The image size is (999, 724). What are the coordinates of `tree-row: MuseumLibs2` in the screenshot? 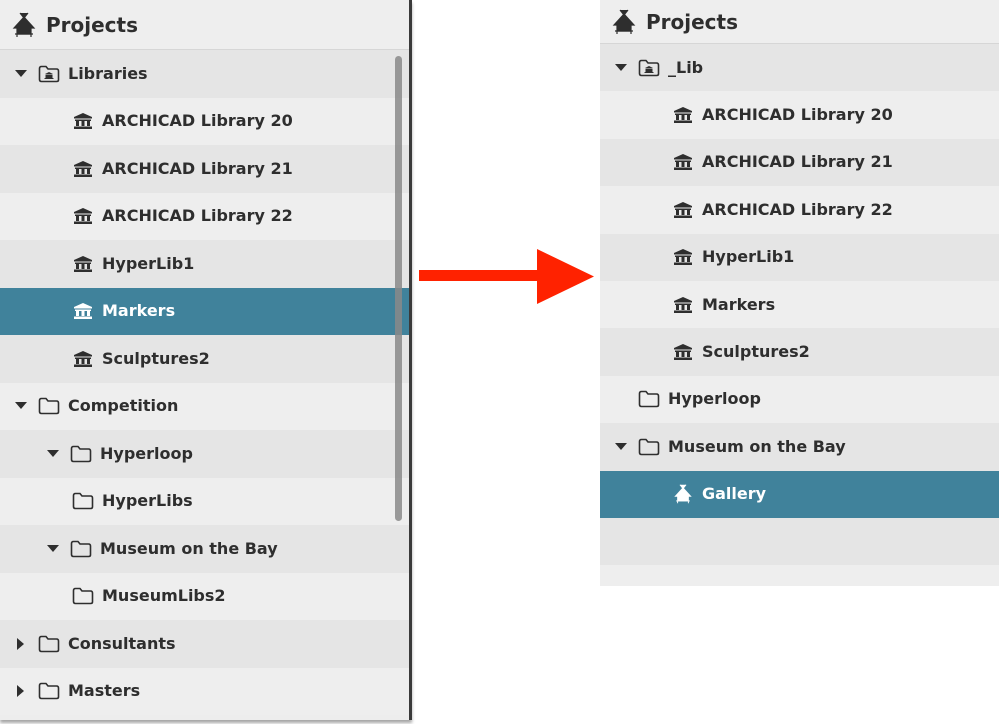 It's located at (204, 596).